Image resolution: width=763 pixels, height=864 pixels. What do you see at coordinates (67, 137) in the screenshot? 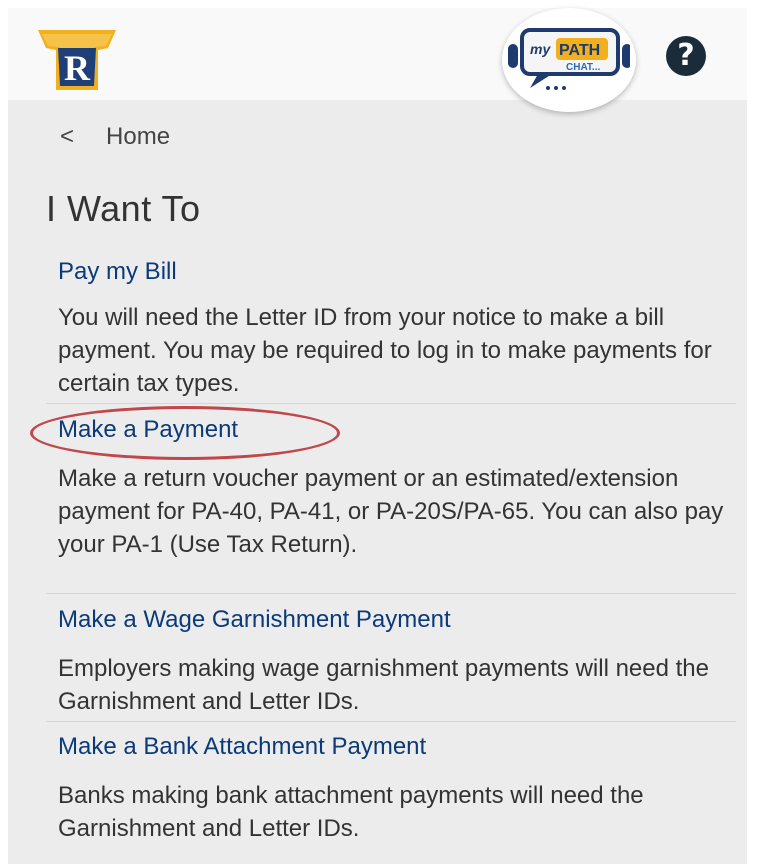
I see `chevron-left-icon: <` at bounding box center [67, 137].